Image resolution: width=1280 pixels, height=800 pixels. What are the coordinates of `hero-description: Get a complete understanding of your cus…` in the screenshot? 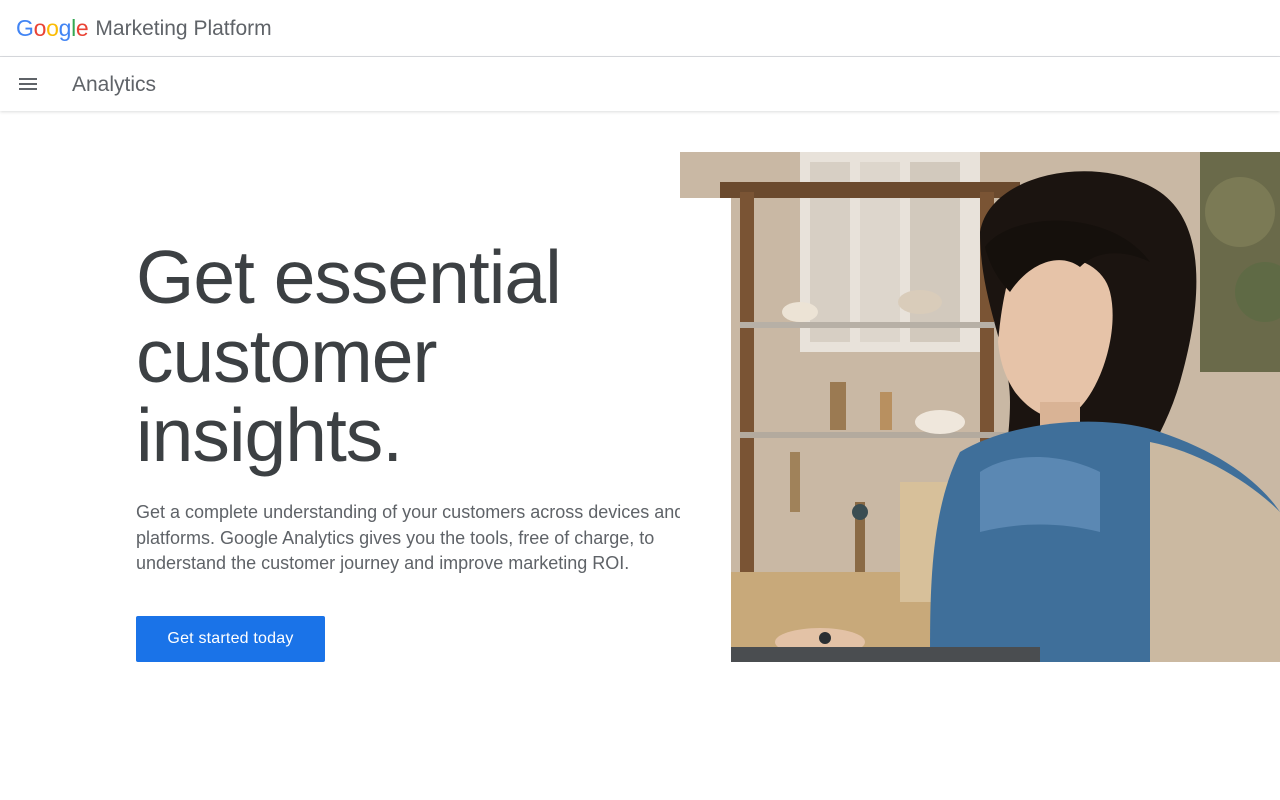 It's located at (410, 537).